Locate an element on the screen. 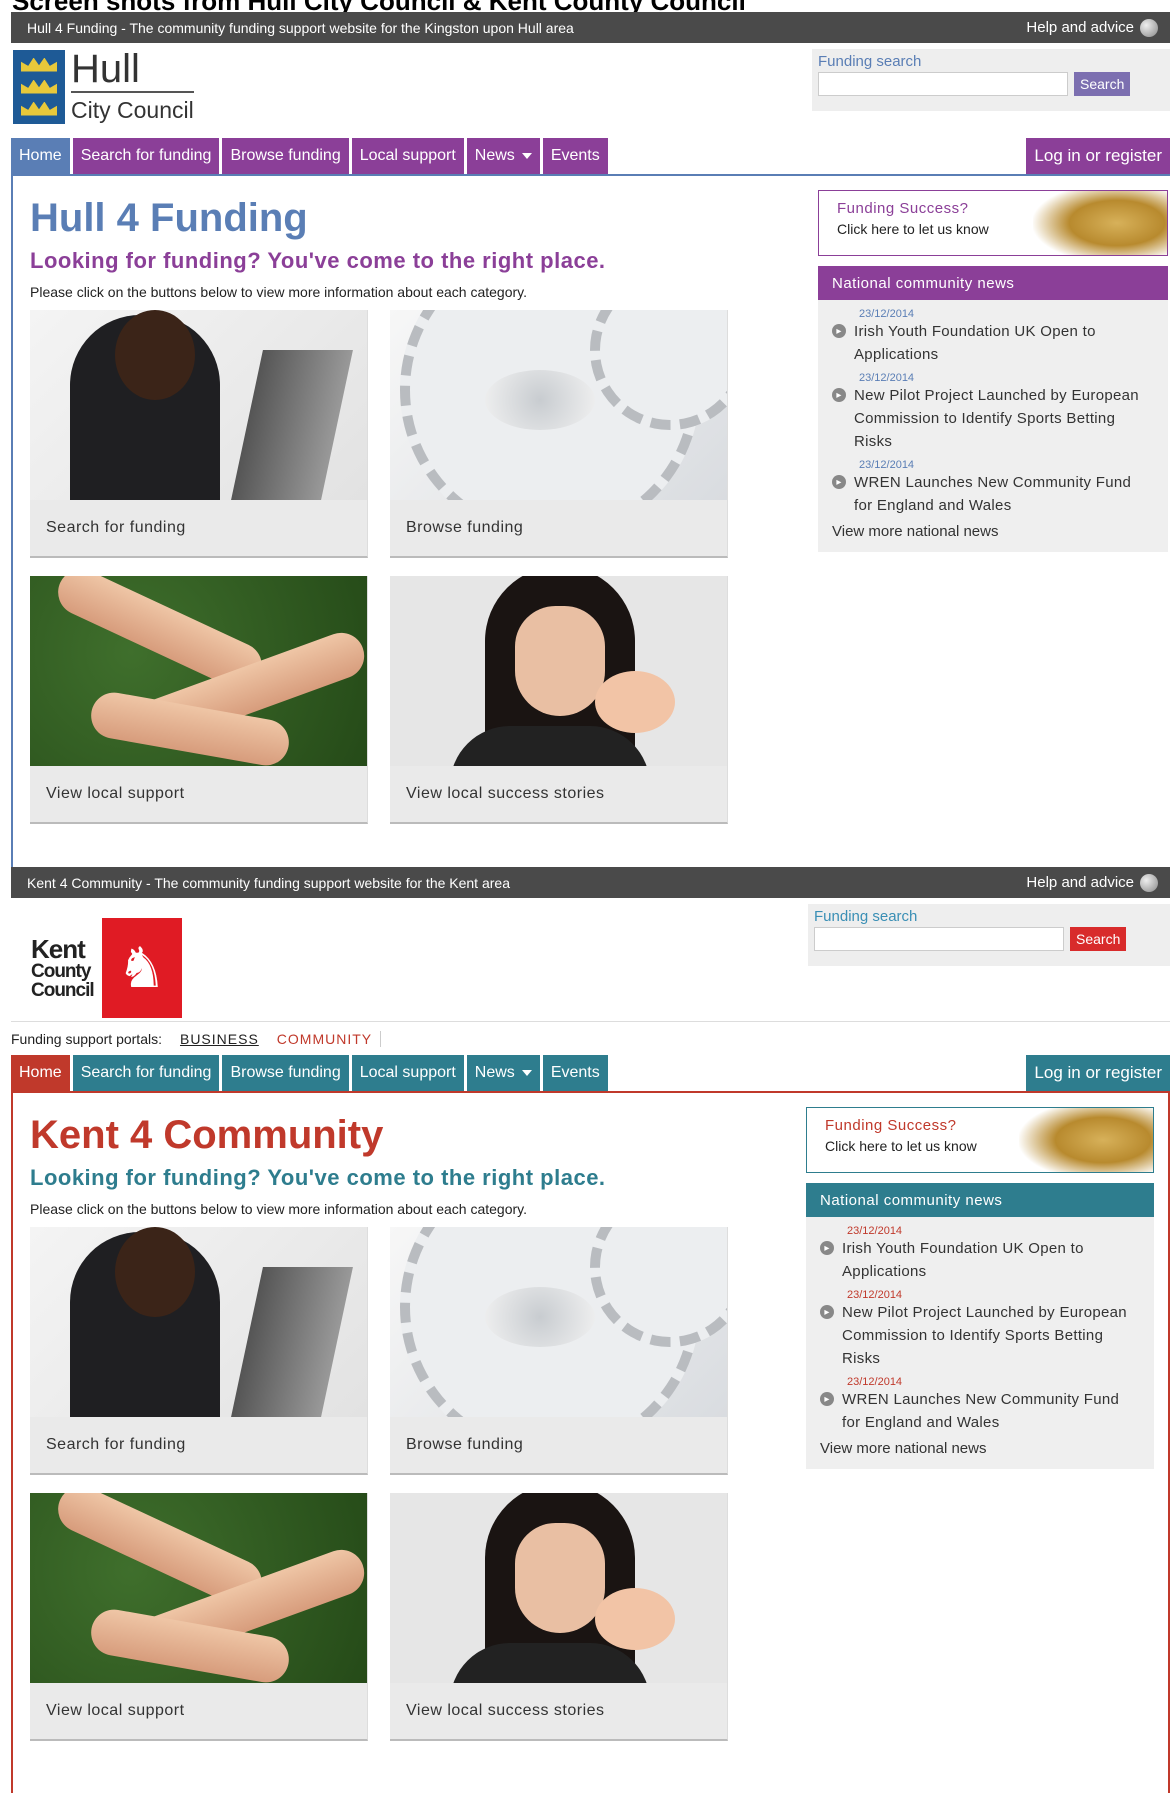 The width and height of the screenshot is (1170, 1796). funding-search-box: Funding search Search is located at coordinates (991, 80).